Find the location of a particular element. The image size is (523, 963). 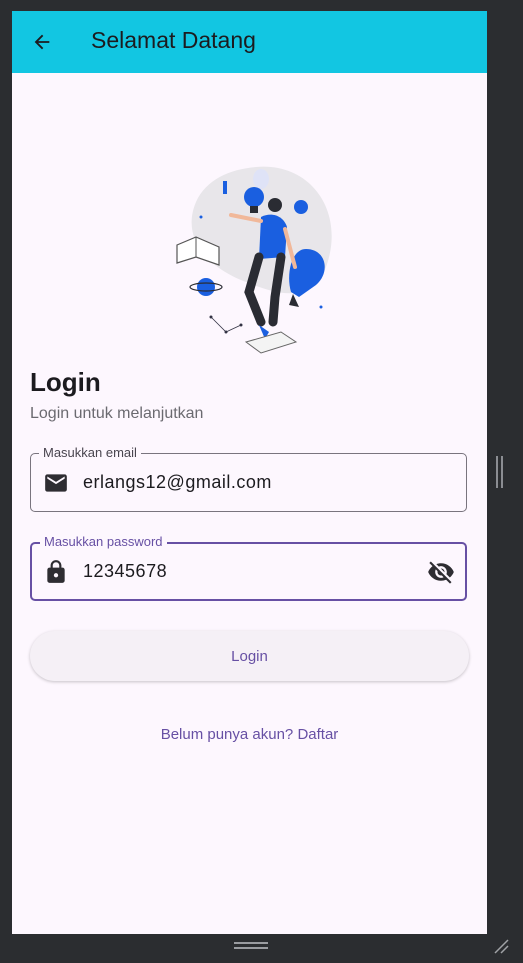

app-bar-title: Selamat Datang is located at coordinates (173, 40).